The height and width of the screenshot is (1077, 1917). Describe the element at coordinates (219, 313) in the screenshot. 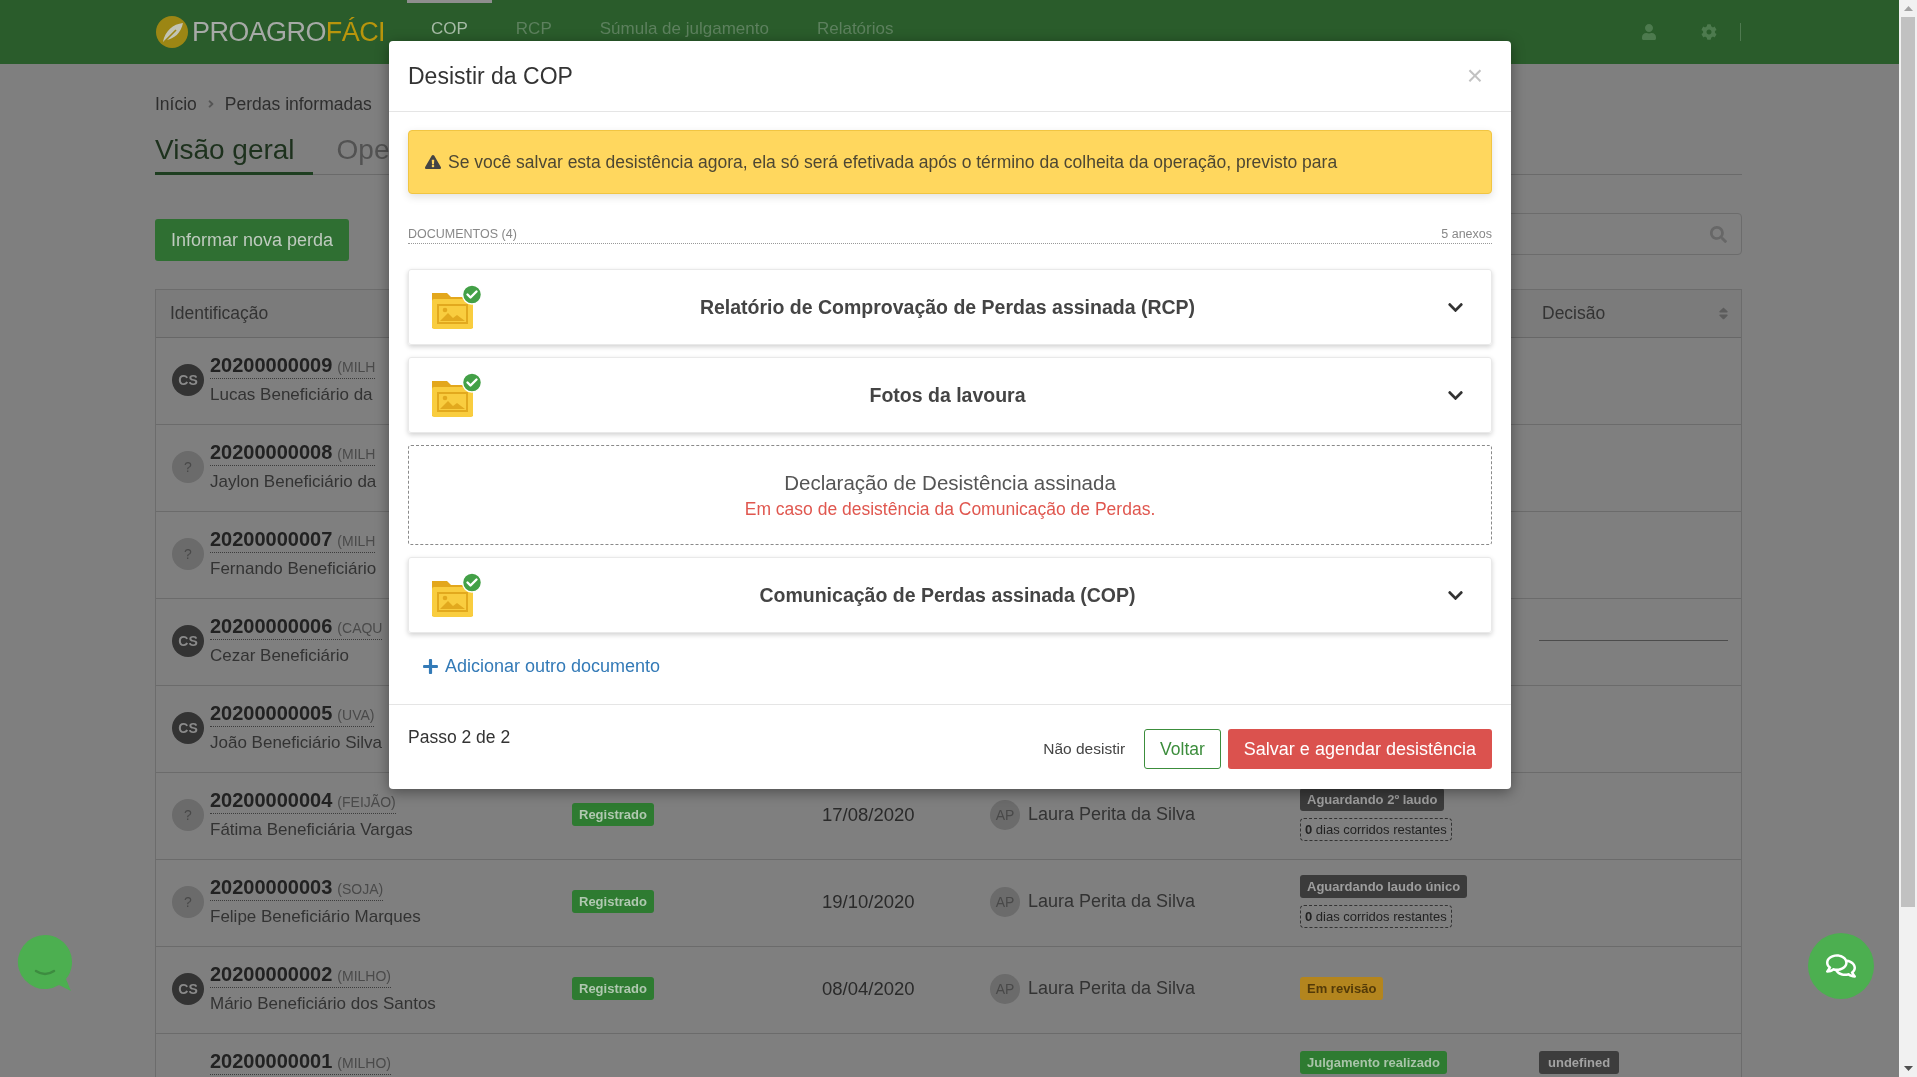

I see `column-header: Identificação` at that location.